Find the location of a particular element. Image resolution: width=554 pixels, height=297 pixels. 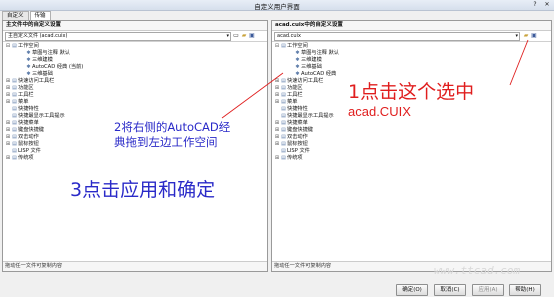

tree-node-label: 快捷菜单 is located at coordinates (28, 123).